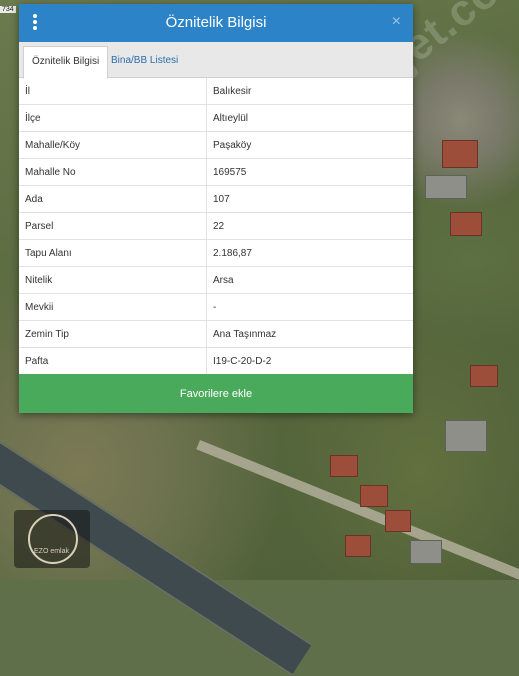  What do you see at coordinates (309, 361) in the screenshot?
I see `attribute-value: I19-C-20-D-2` at bounding box center [309, 361].